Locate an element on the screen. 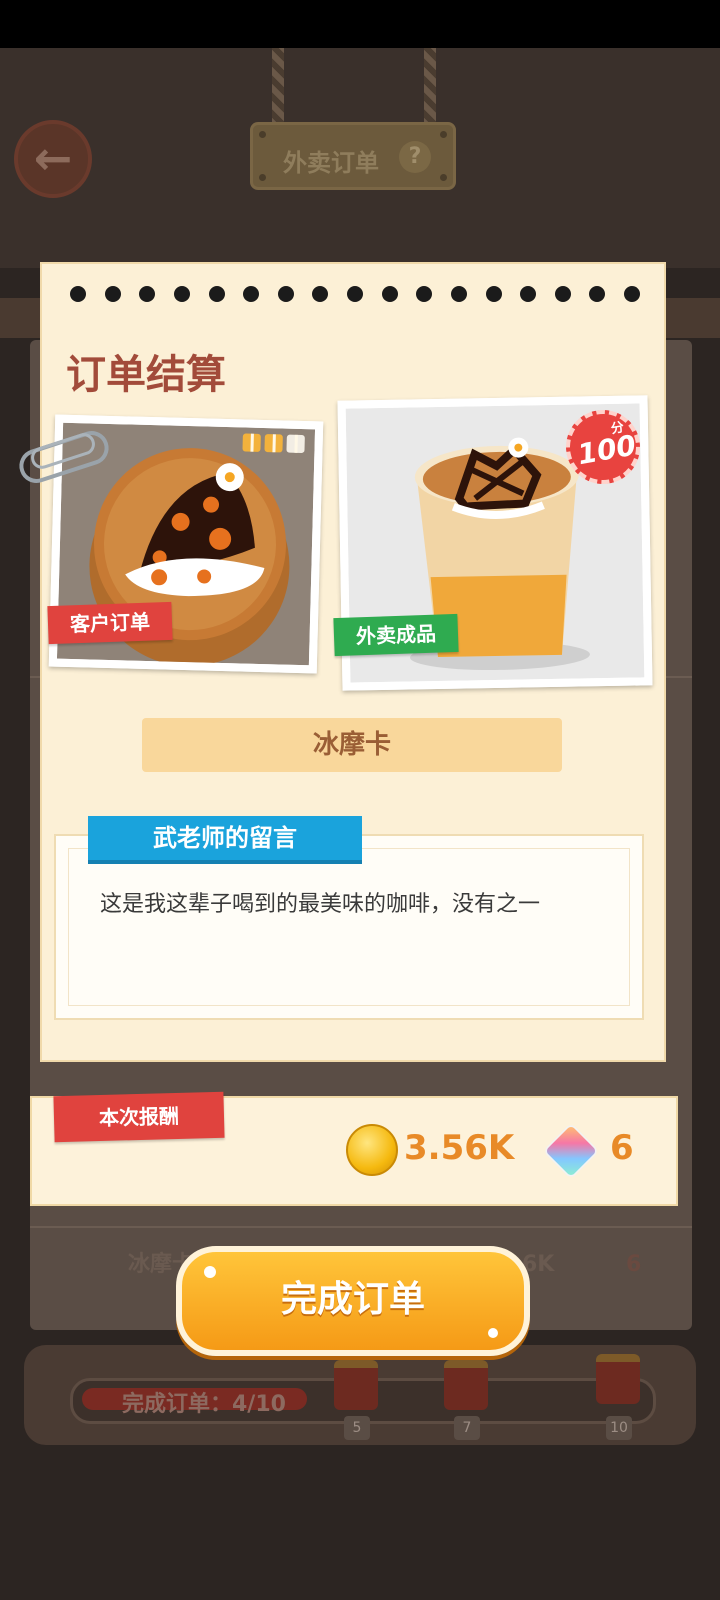  reward-coins: 3.56K is located at coordinates (459, 1148).